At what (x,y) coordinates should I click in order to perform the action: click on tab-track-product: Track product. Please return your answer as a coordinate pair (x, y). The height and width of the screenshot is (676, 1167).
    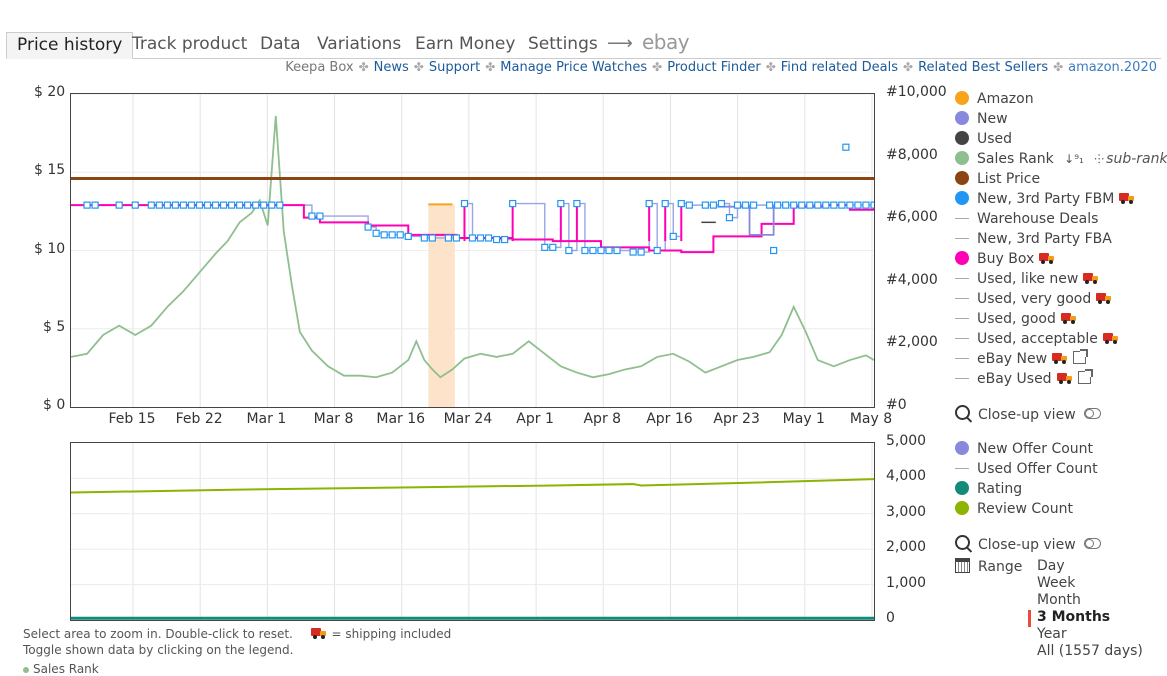
    Looking at the image, I should click on (189, 44).